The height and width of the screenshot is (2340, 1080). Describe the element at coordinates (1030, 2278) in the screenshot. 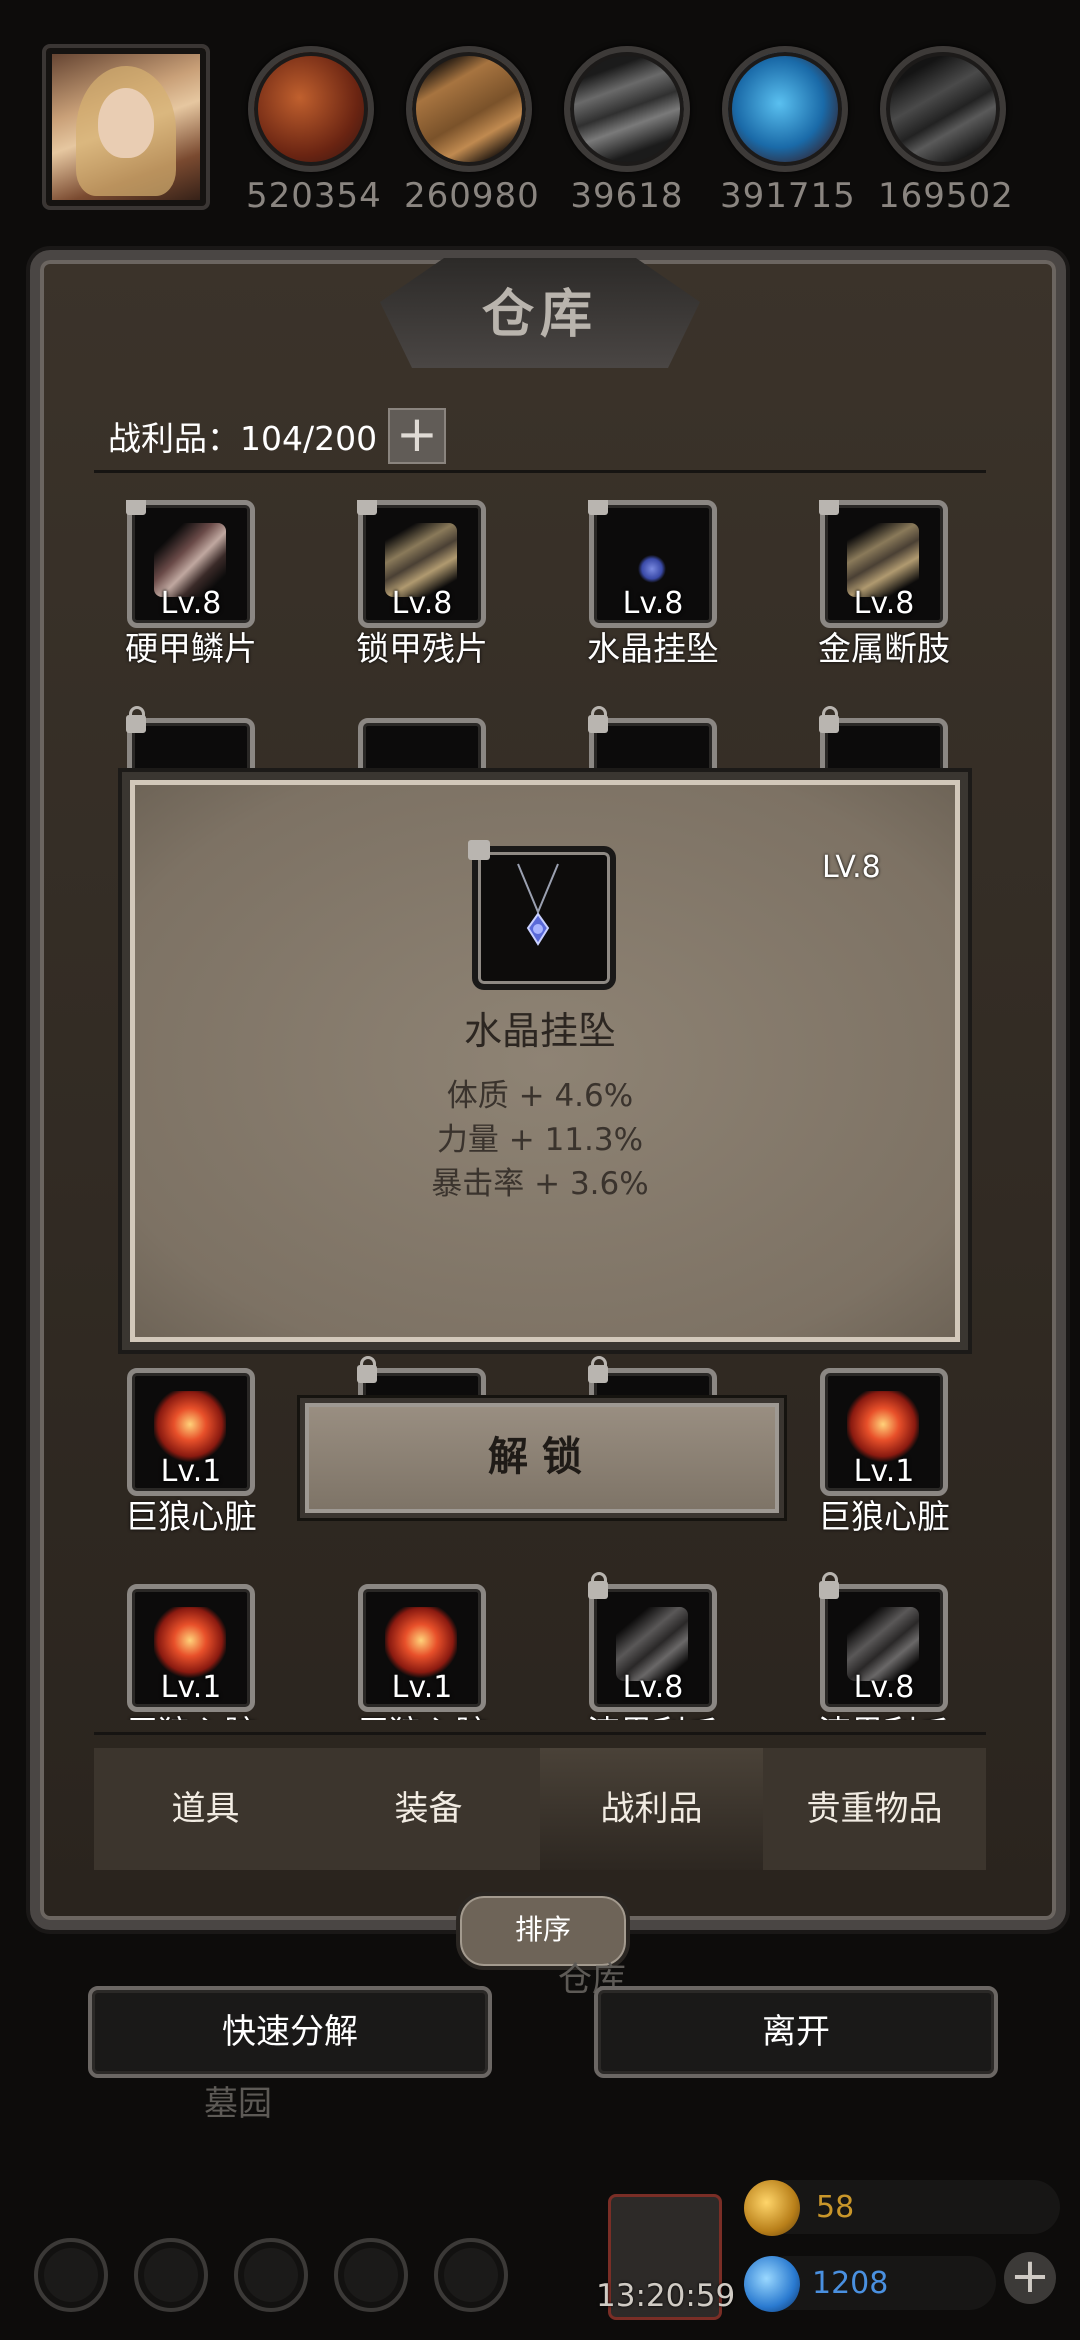

I see `add-currency-button: +` at that location.